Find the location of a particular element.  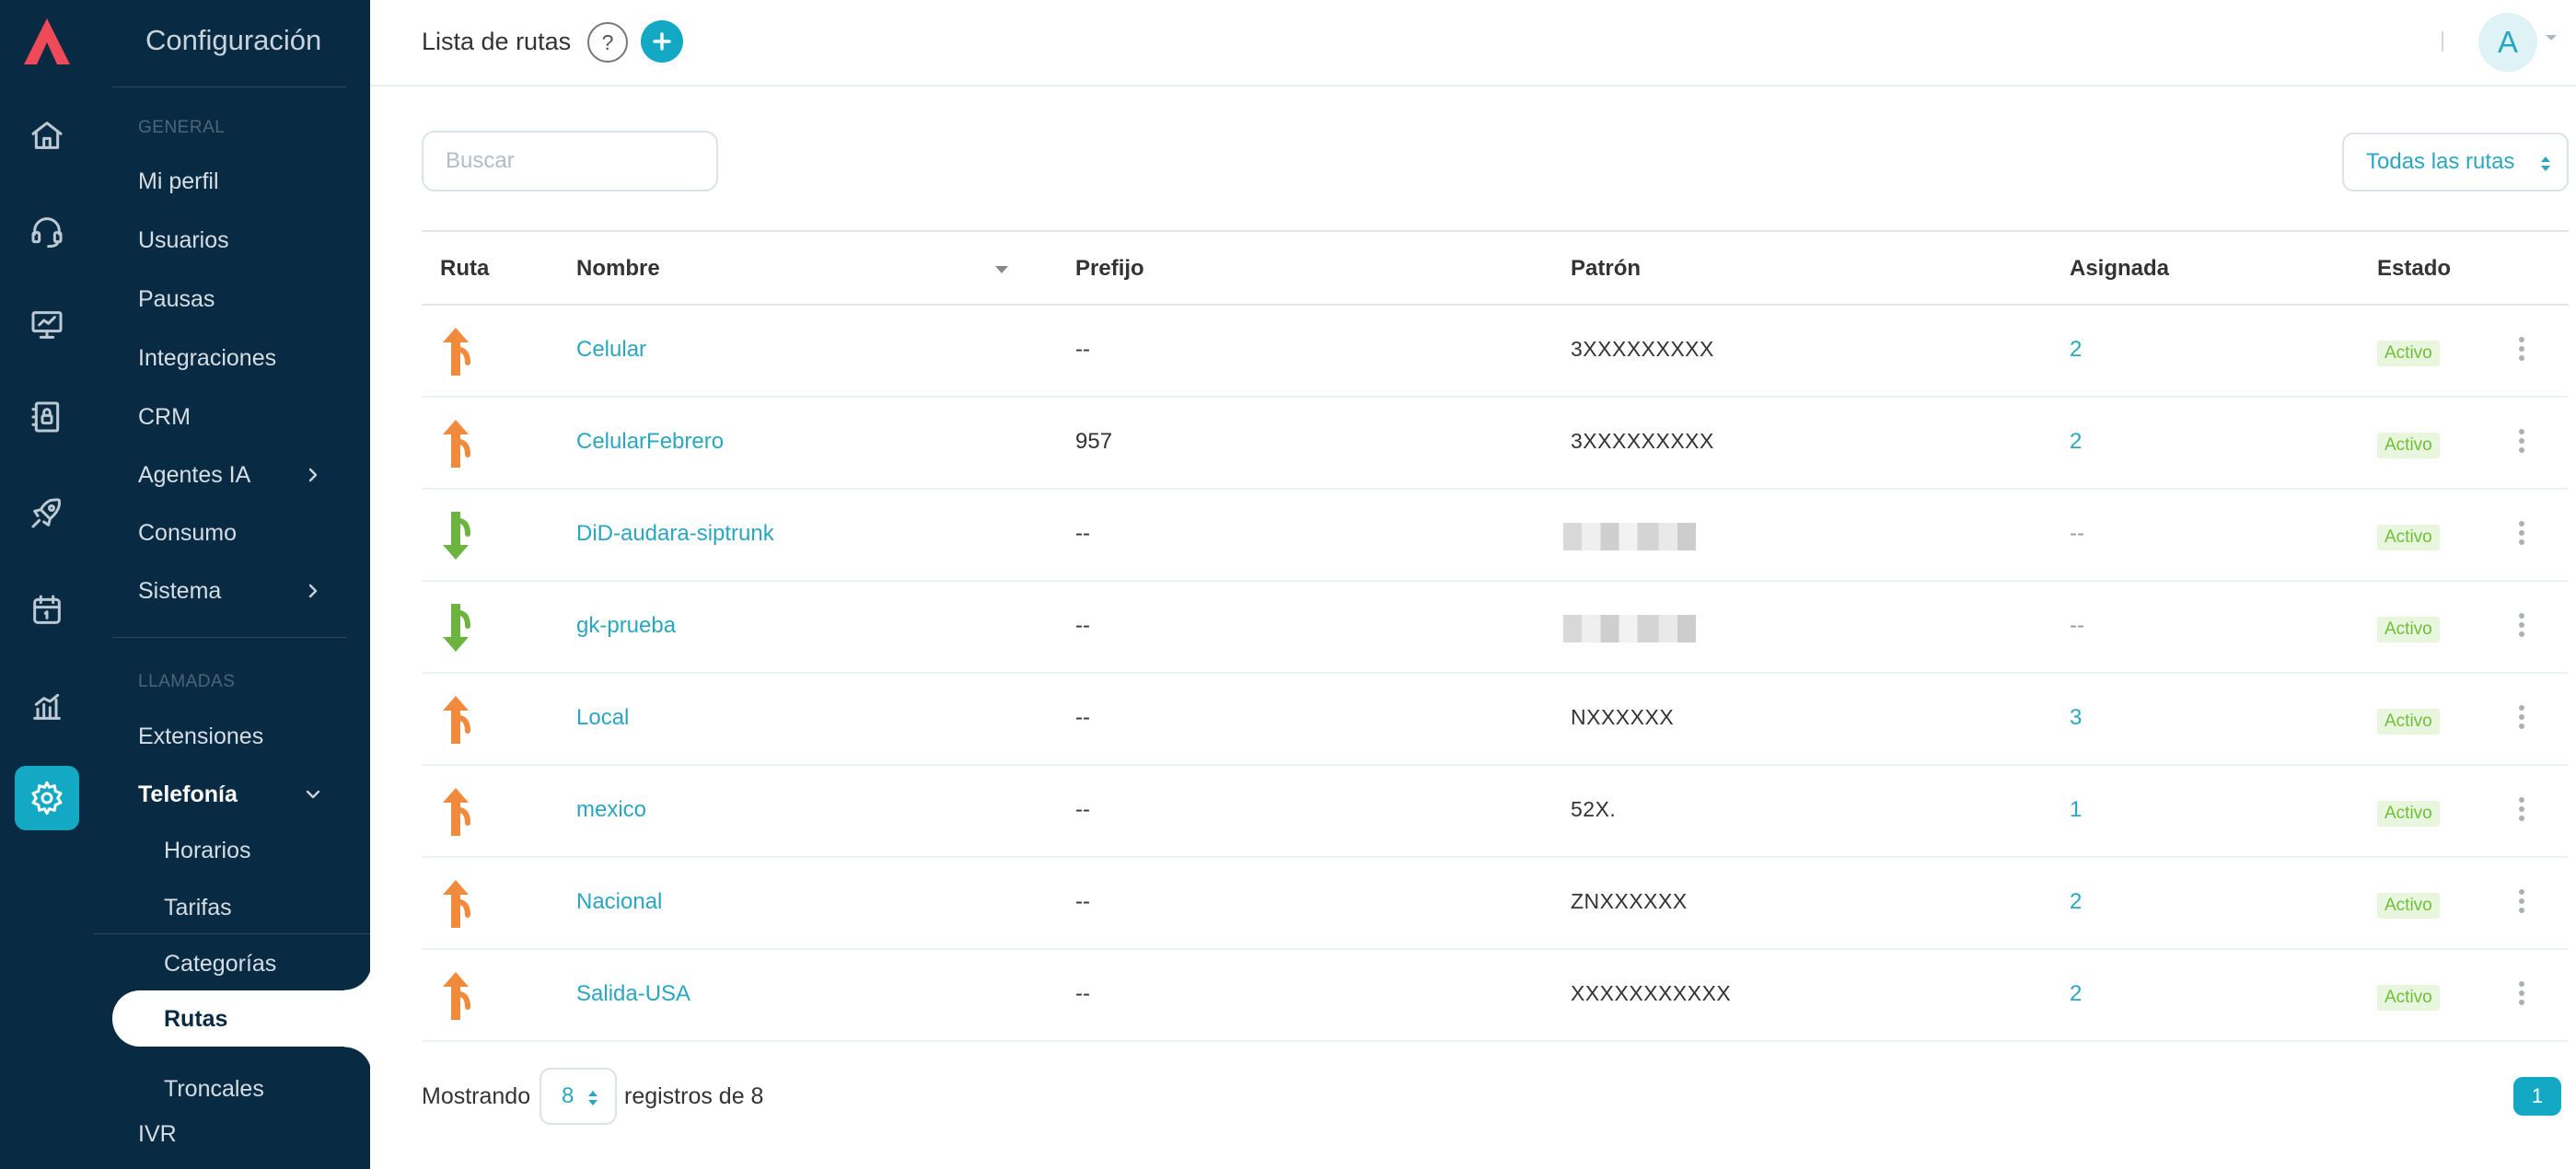

add-route-button is located at coordinates (662, 42).